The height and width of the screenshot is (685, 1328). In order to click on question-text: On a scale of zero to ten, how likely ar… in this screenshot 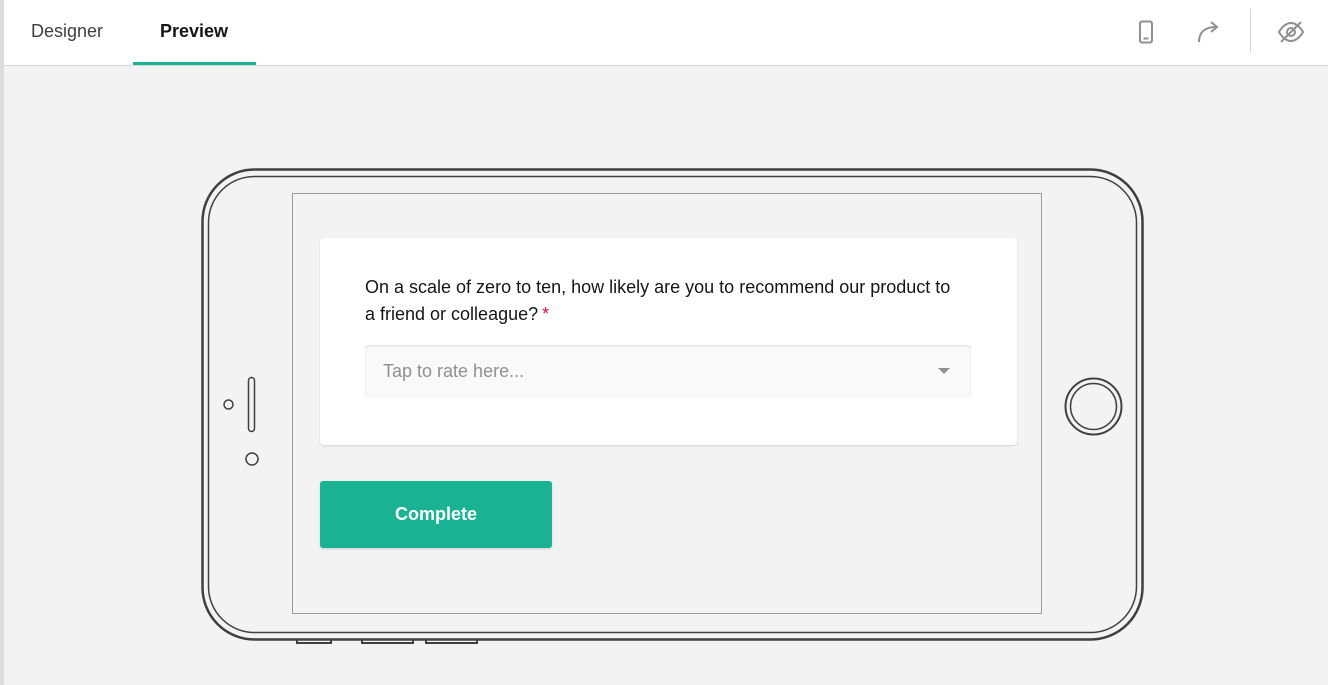, I will do `click(658, 300)`.